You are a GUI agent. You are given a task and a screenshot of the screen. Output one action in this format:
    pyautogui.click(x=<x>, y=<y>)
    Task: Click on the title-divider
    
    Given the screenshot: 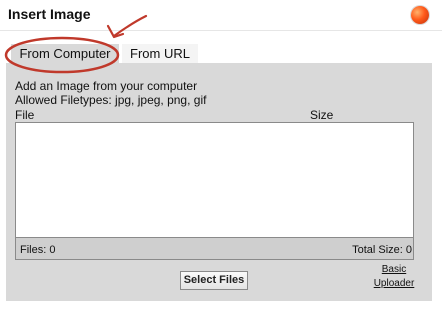 What is the action you would take?
    pyautogui.click(x=221, y=30)
    